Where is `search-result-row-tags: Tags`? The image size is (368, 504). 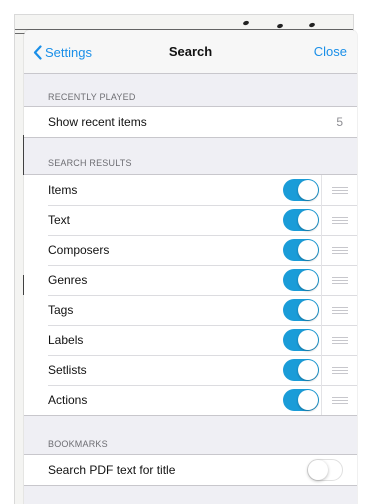 search-result-row-tags: Tags is located at coordinates (190, 310).